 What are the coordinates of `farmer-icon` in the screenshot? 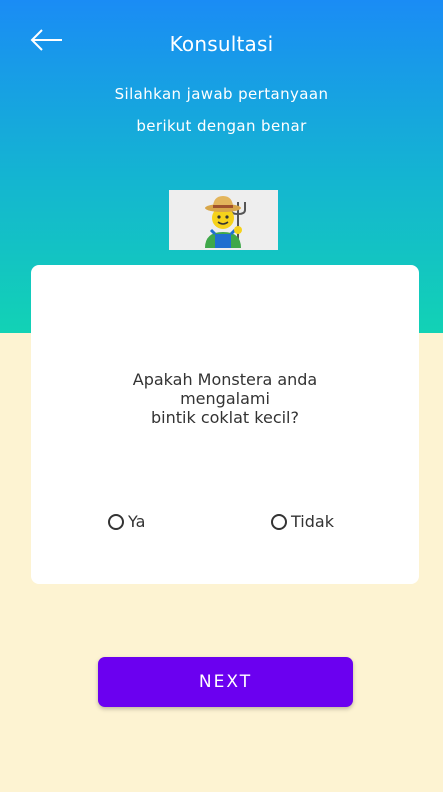 It's located at (225, 222).